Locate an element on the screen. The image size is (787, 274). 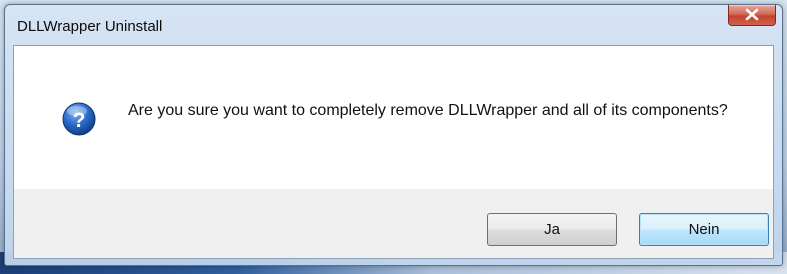
close-button is located at coordinates (752, 15).